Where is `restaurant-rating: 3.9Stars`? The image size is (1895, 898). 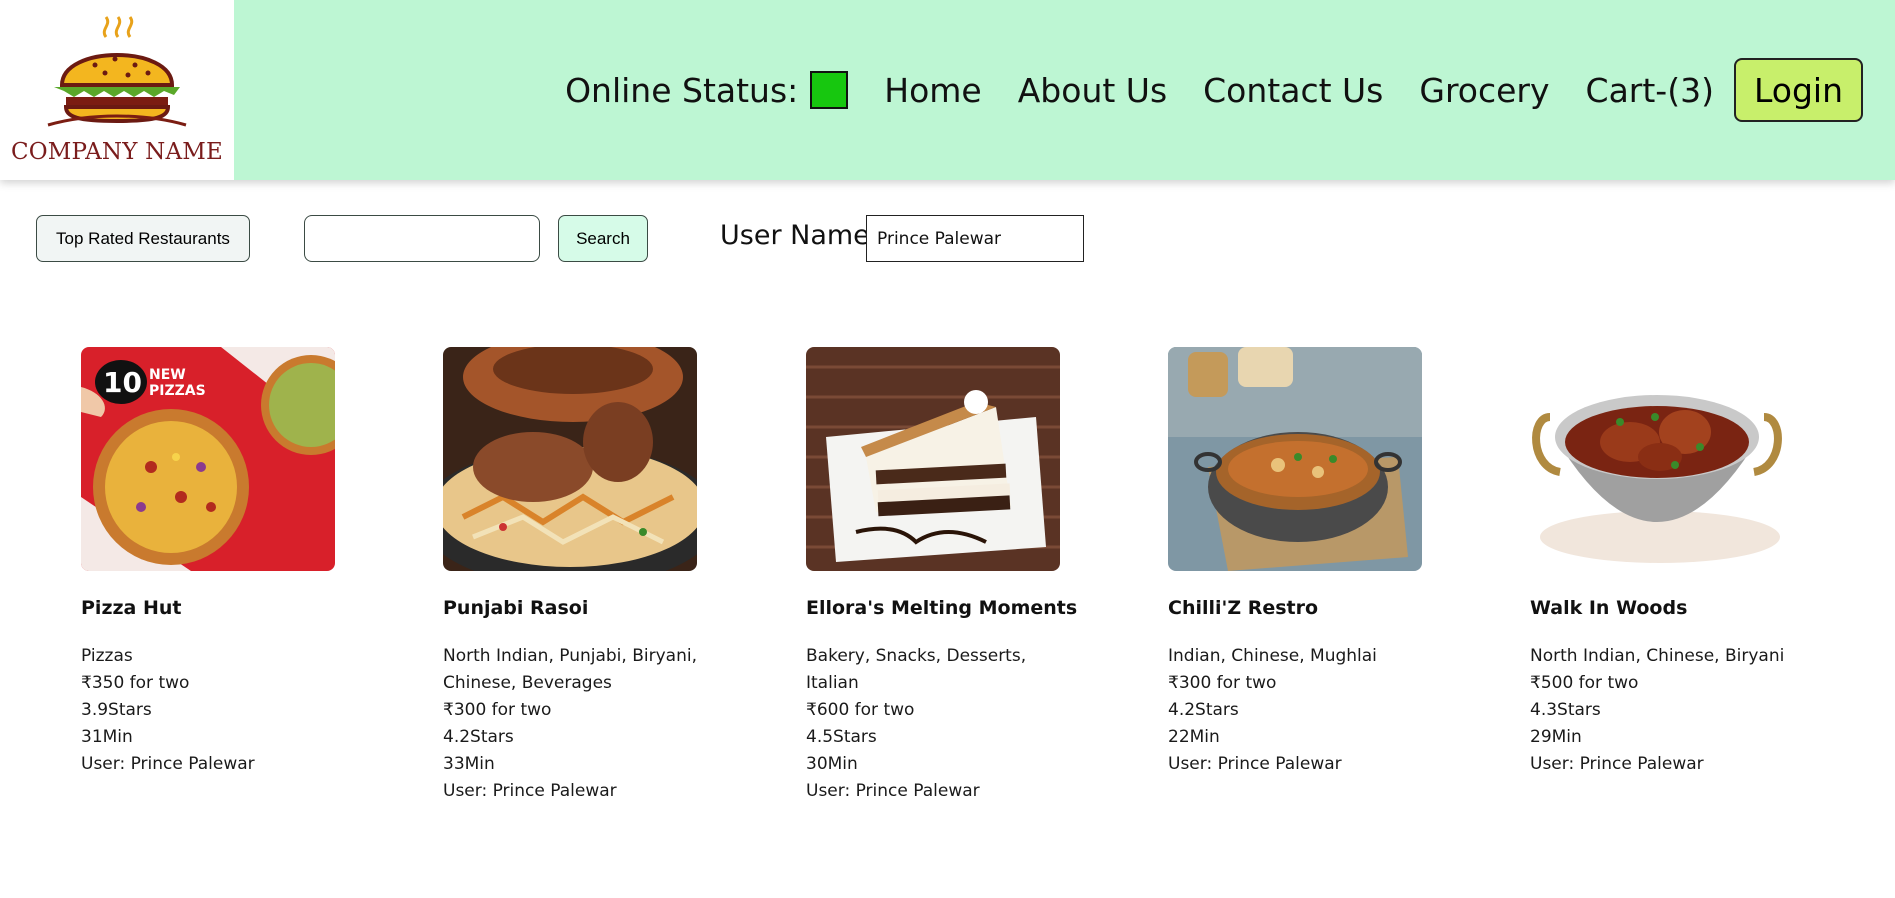
restaurant-rating: 3.9Stars is located at coordinates (116, 710).